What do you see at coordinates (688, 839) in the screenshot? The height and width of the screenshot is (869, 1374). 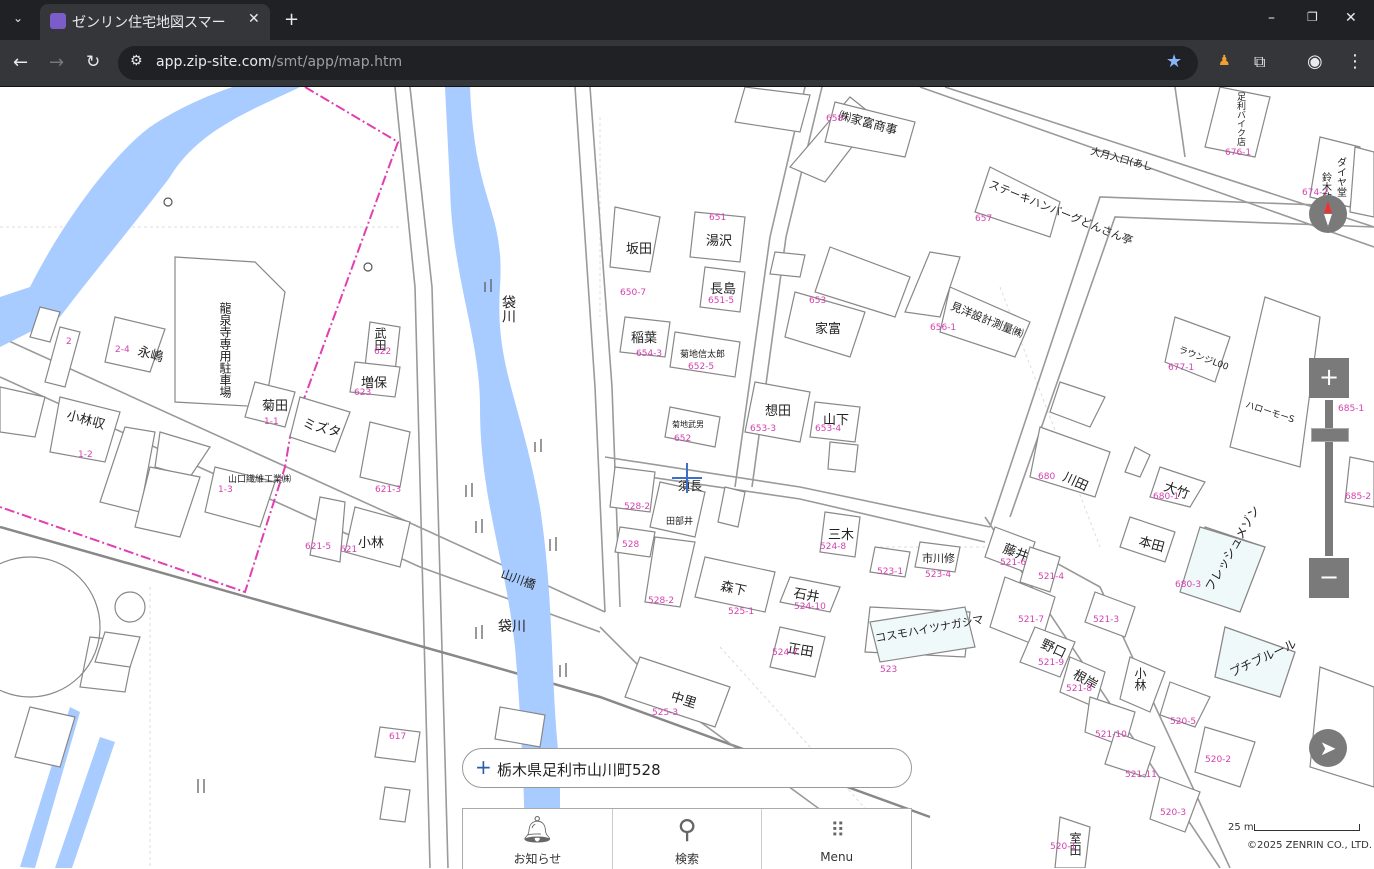 I see `search-button: ⚲ 検索` at bounding box center [688, 839].